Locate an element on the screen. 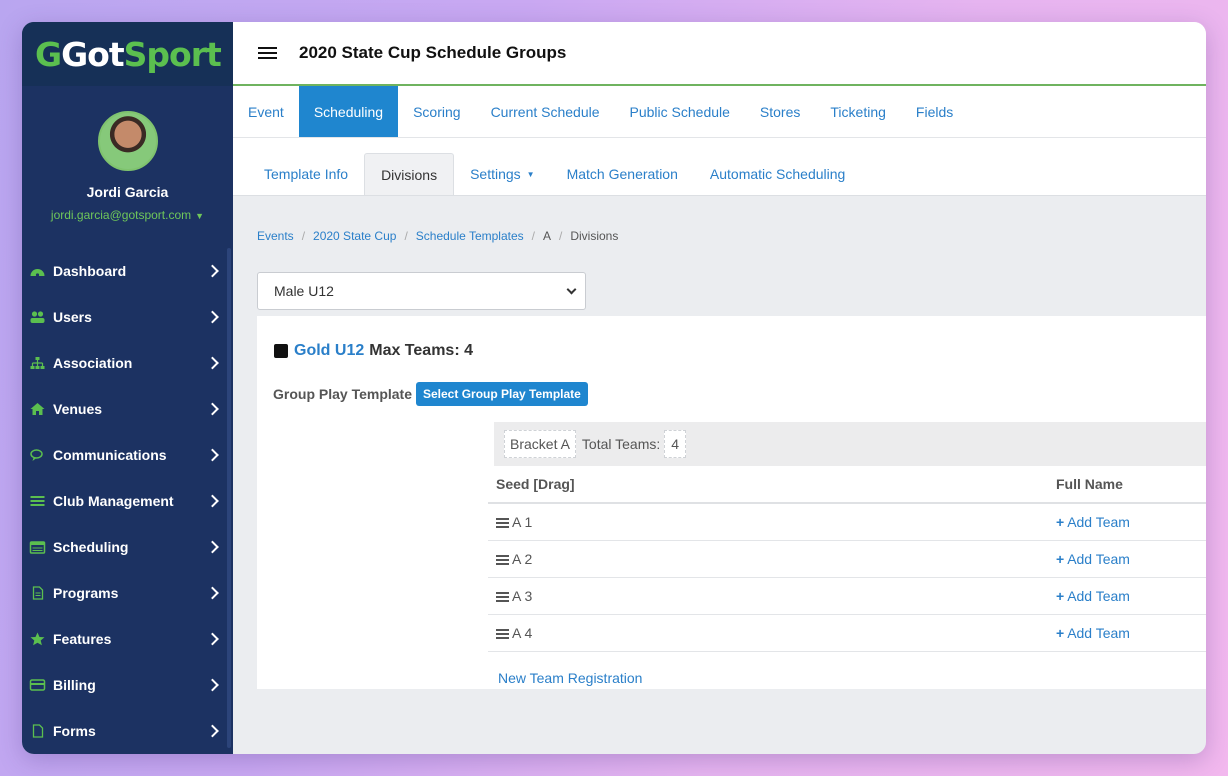 This screenshot has height=776, width=1228. tab-fields: Fields is located at coordinates (934, 111).